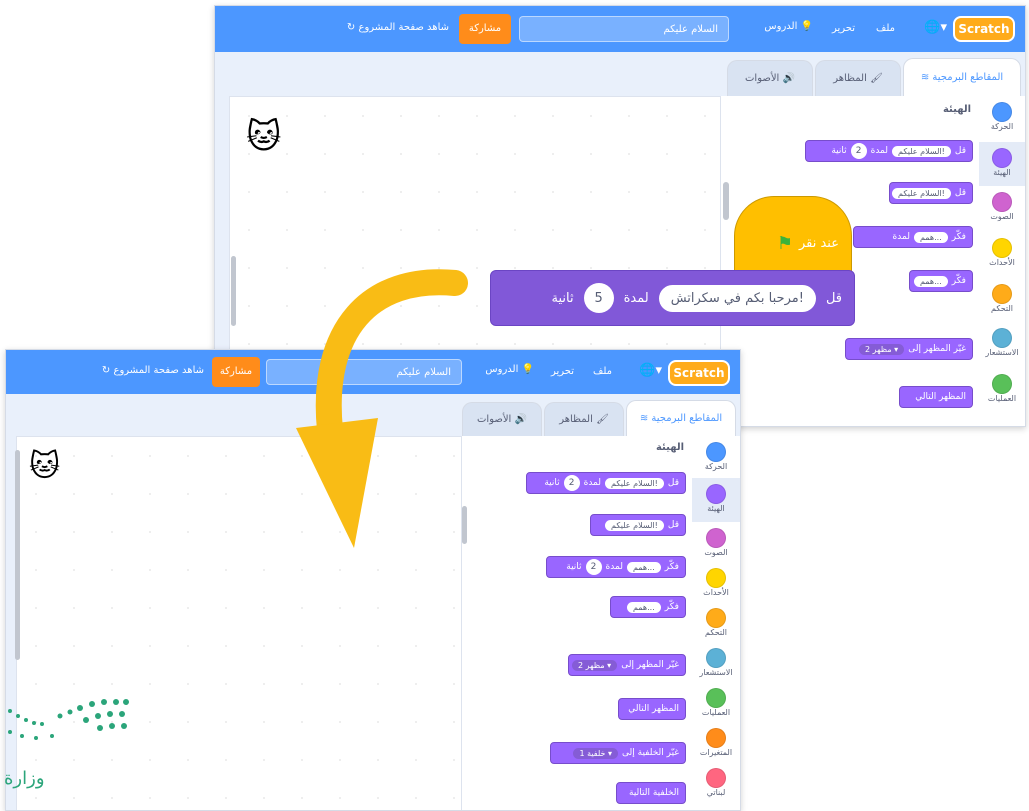  I want to click on category-sound-front: الصوت, so click(716, 548).